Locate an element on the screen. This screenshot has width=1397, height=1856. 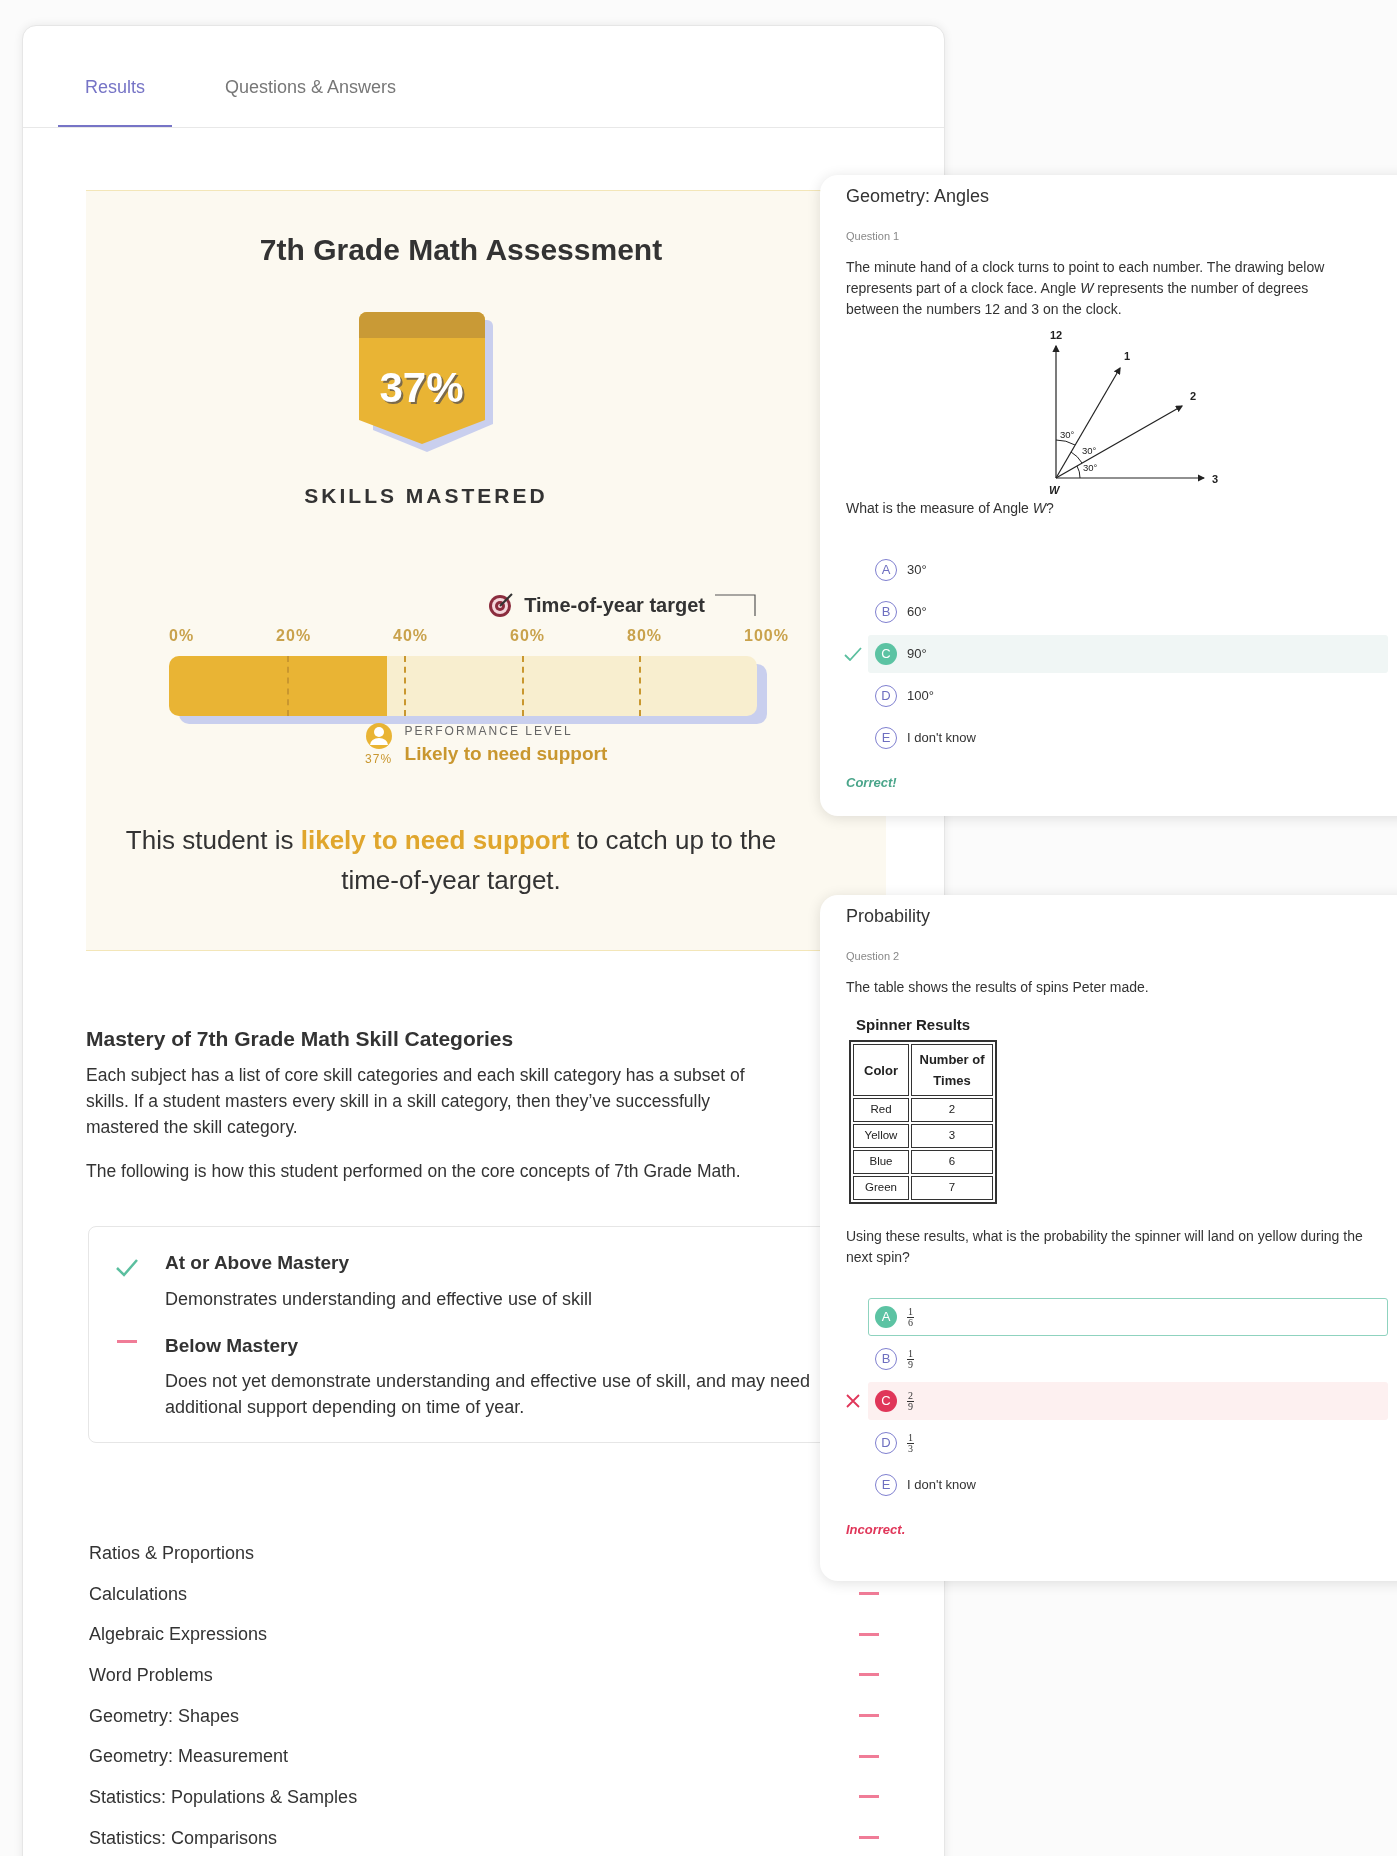
choice-text: 30° is located at coordinates (917, 569).